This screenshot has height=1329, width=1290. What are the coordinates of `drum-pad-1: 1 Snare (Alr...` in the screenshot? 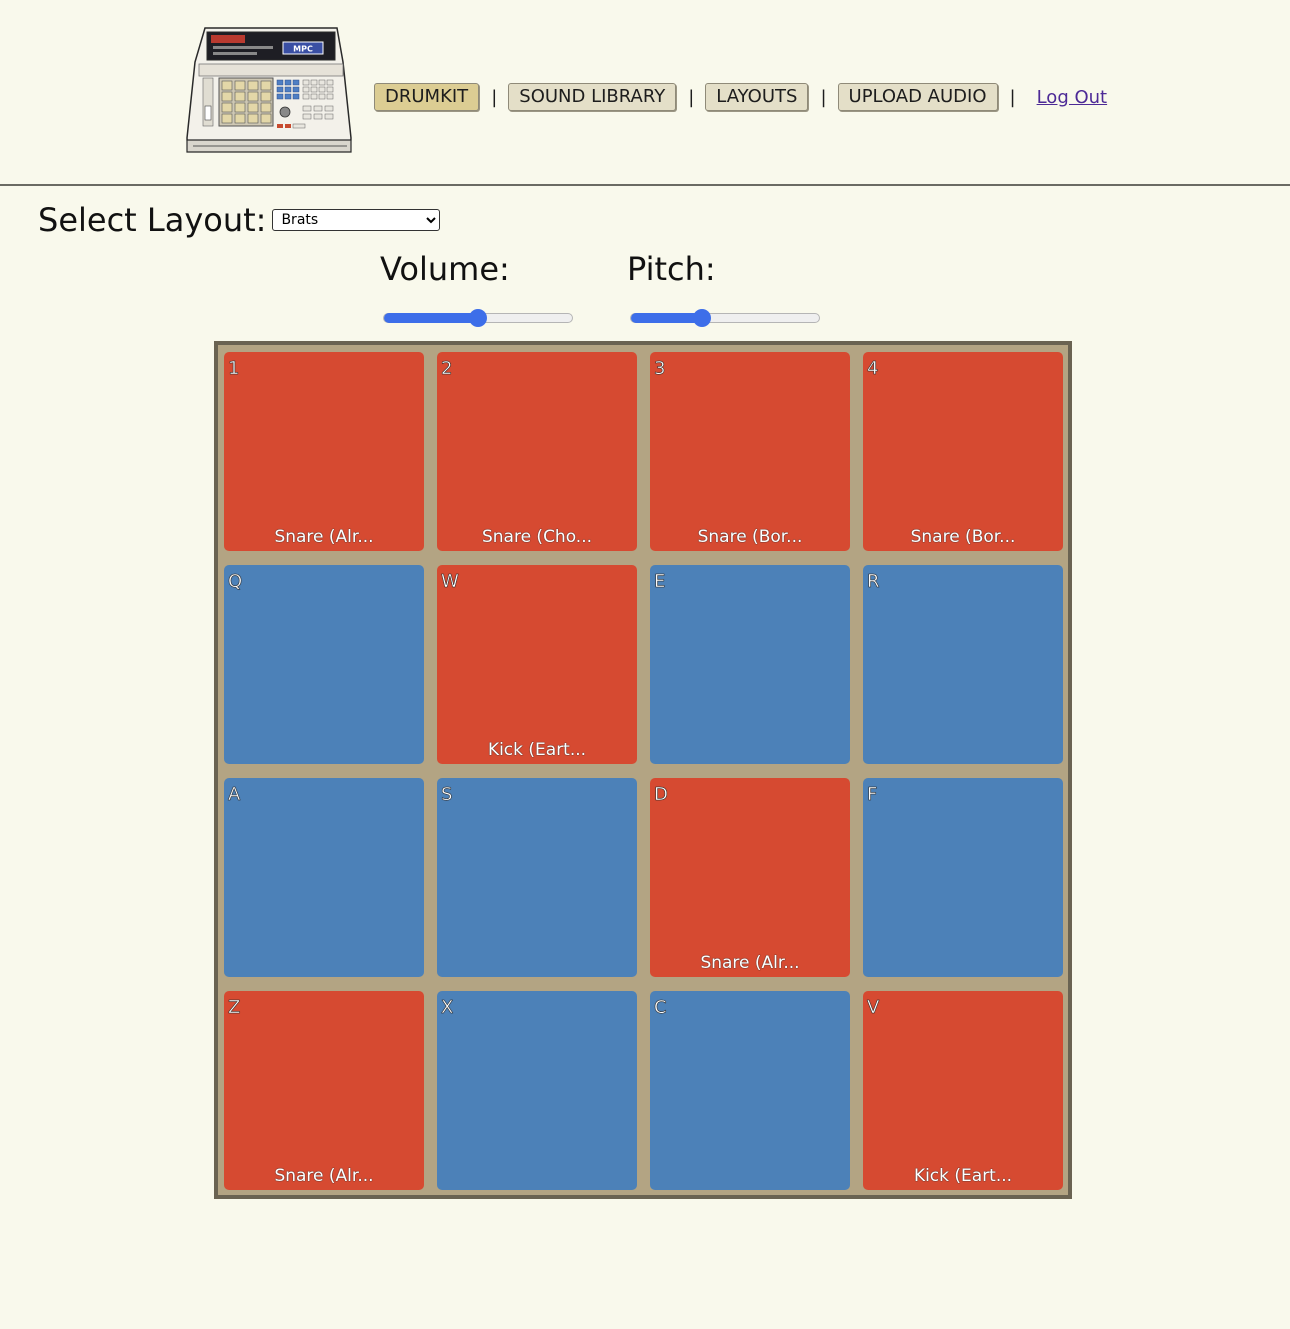 It's located at (324, 451).